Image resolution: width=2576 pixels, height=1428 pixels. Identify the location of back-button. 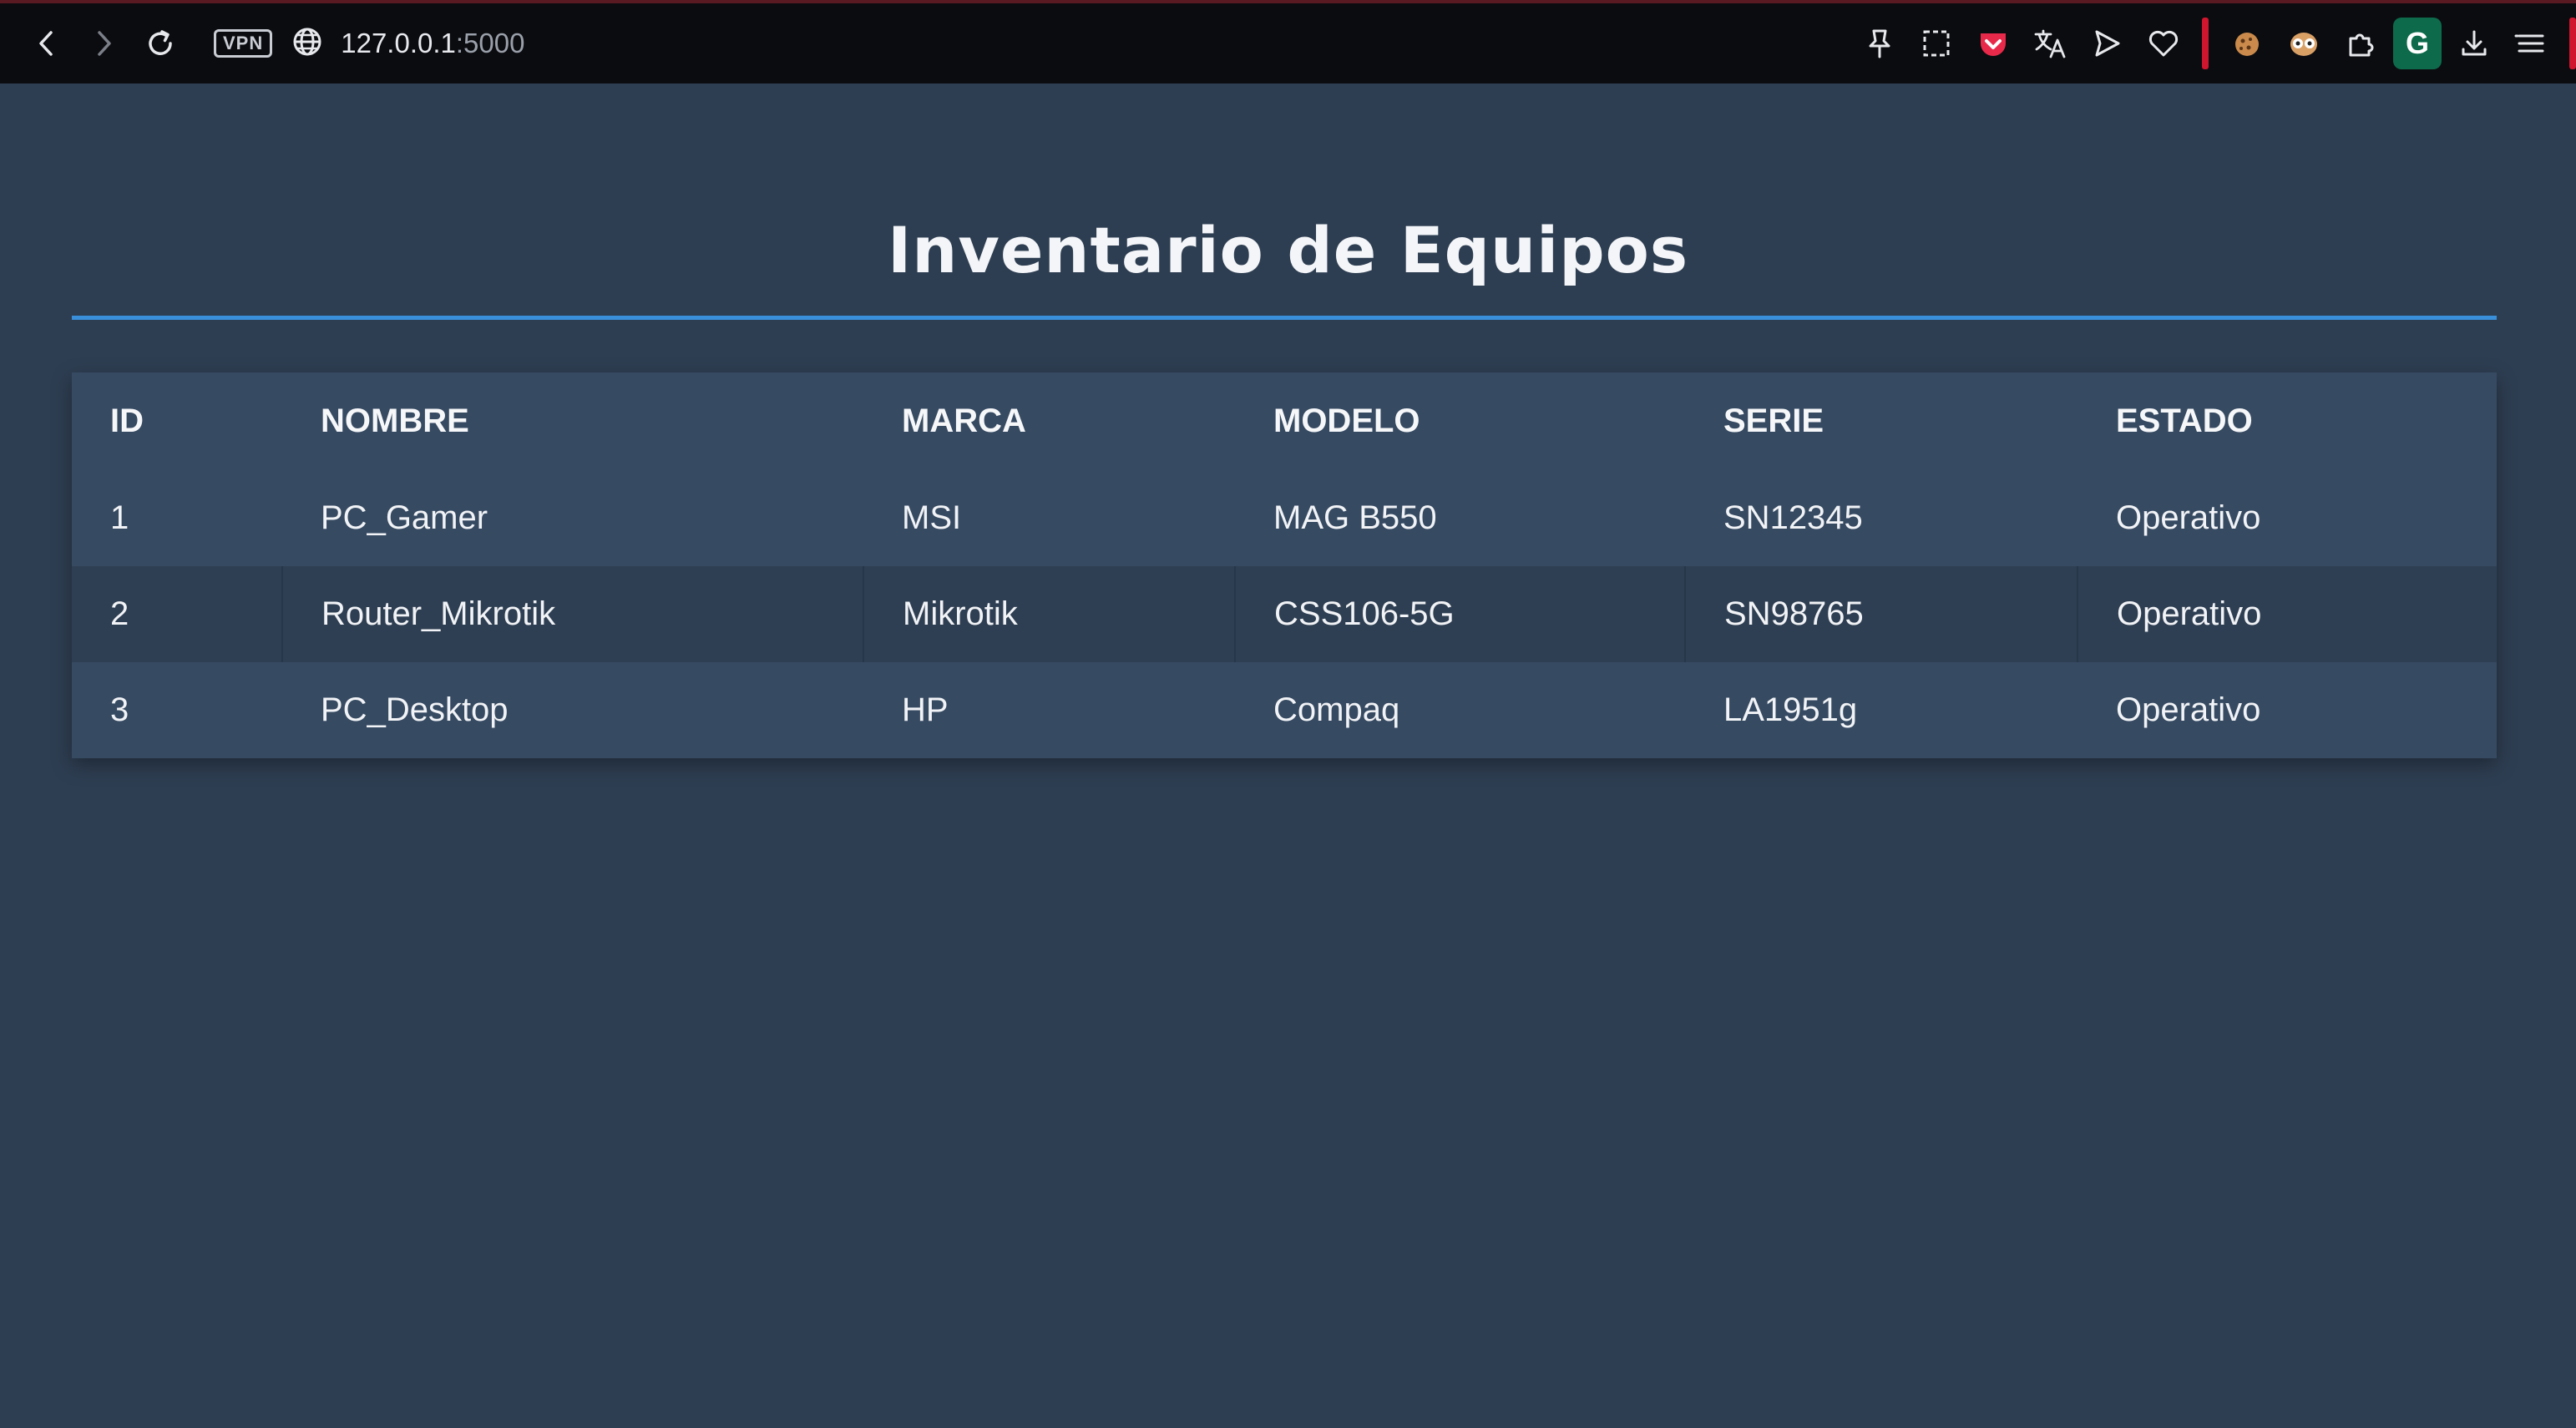
(46, 43).